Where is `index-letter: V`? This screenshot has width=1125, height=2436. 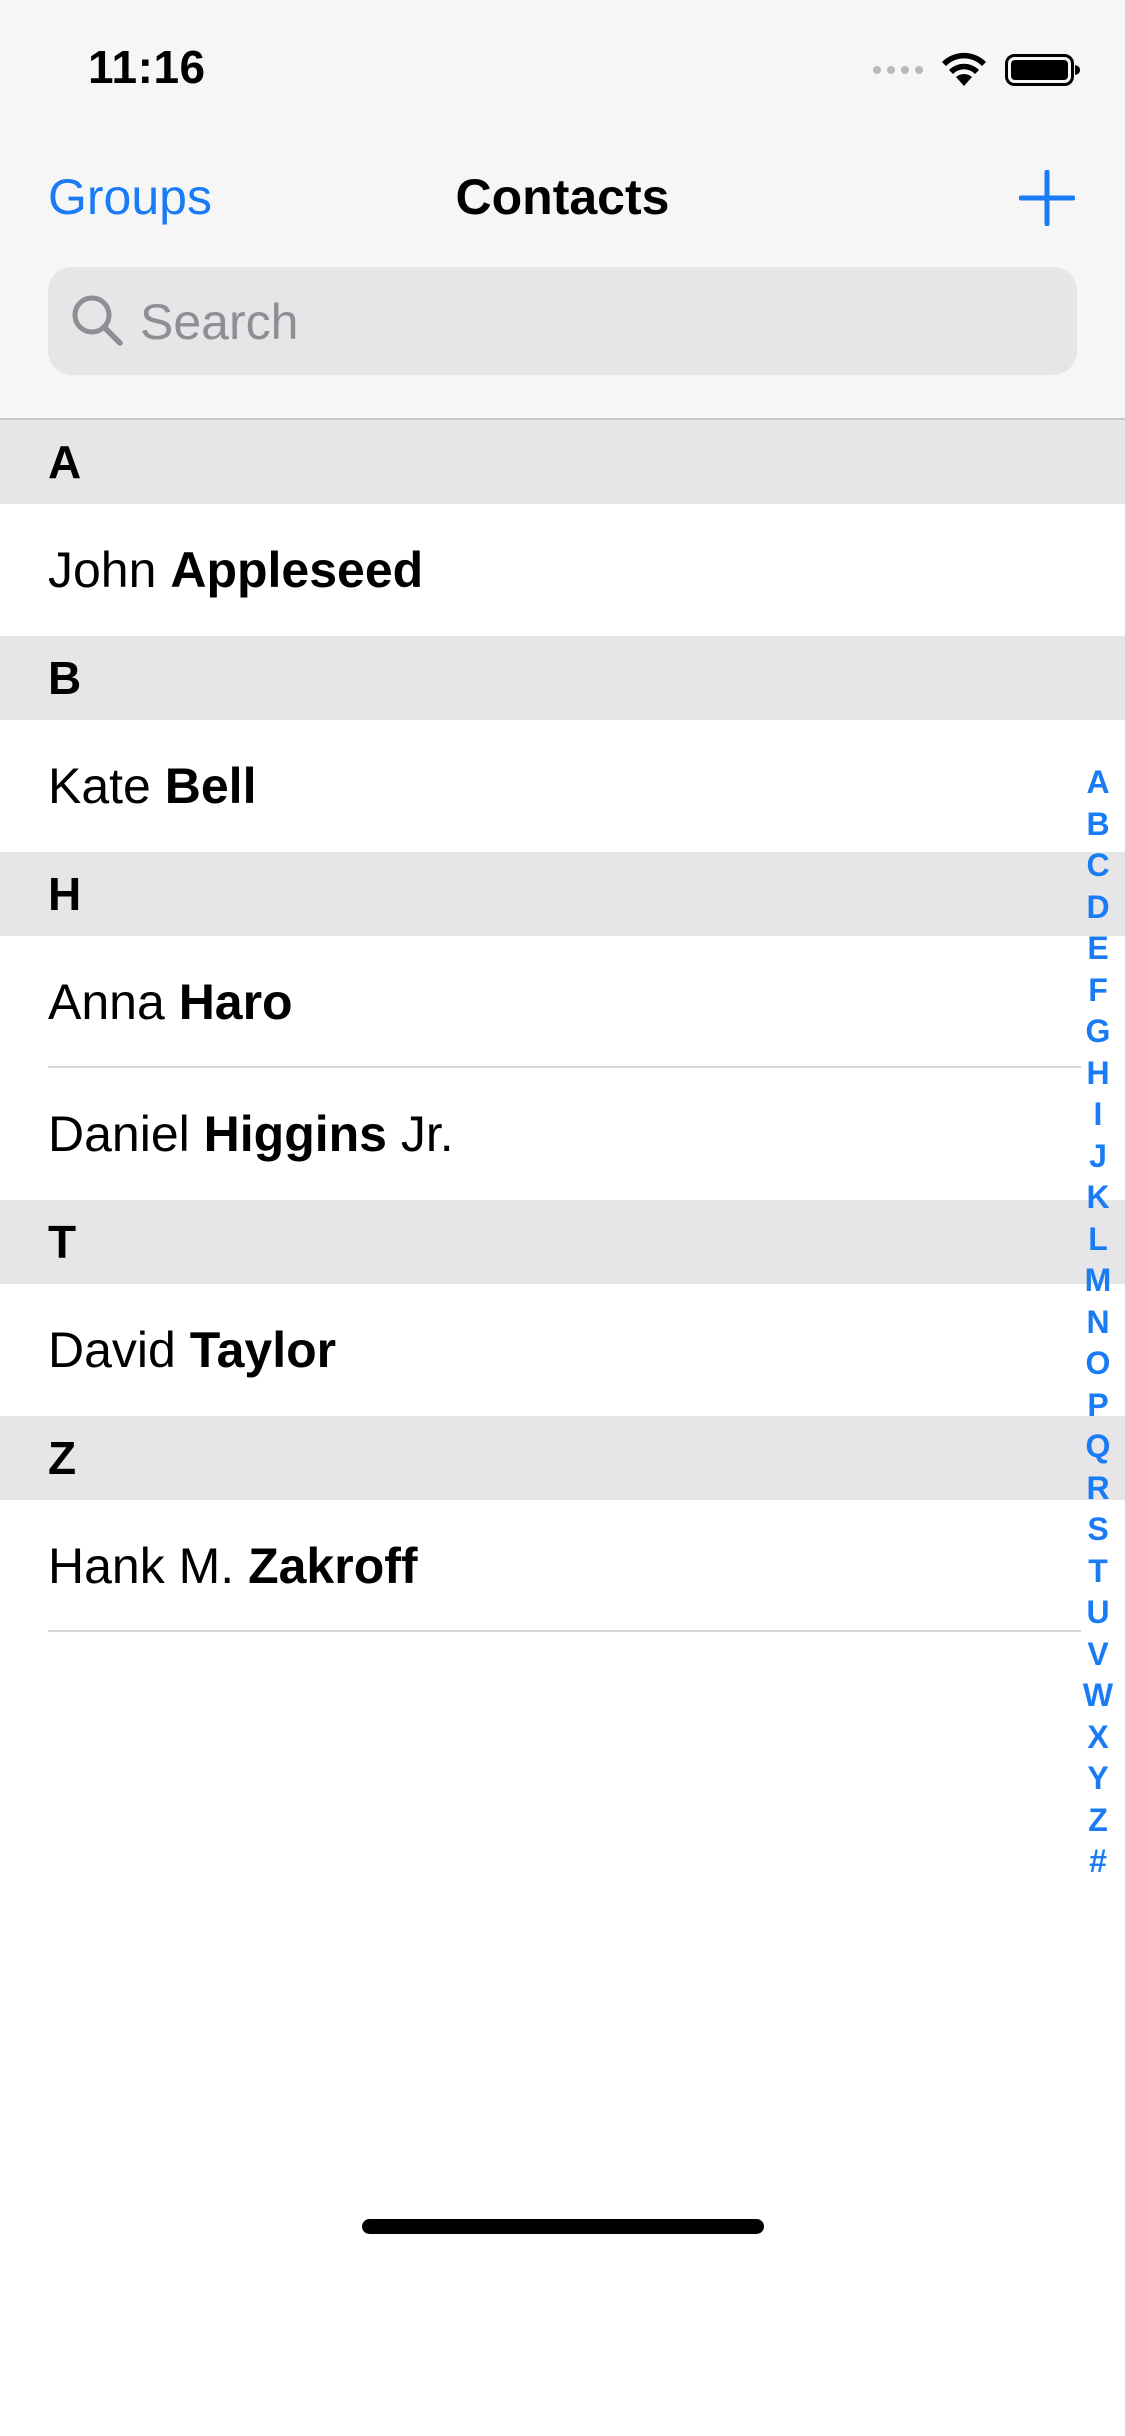 index-letter: V is located at coordinates (1097, 1655).